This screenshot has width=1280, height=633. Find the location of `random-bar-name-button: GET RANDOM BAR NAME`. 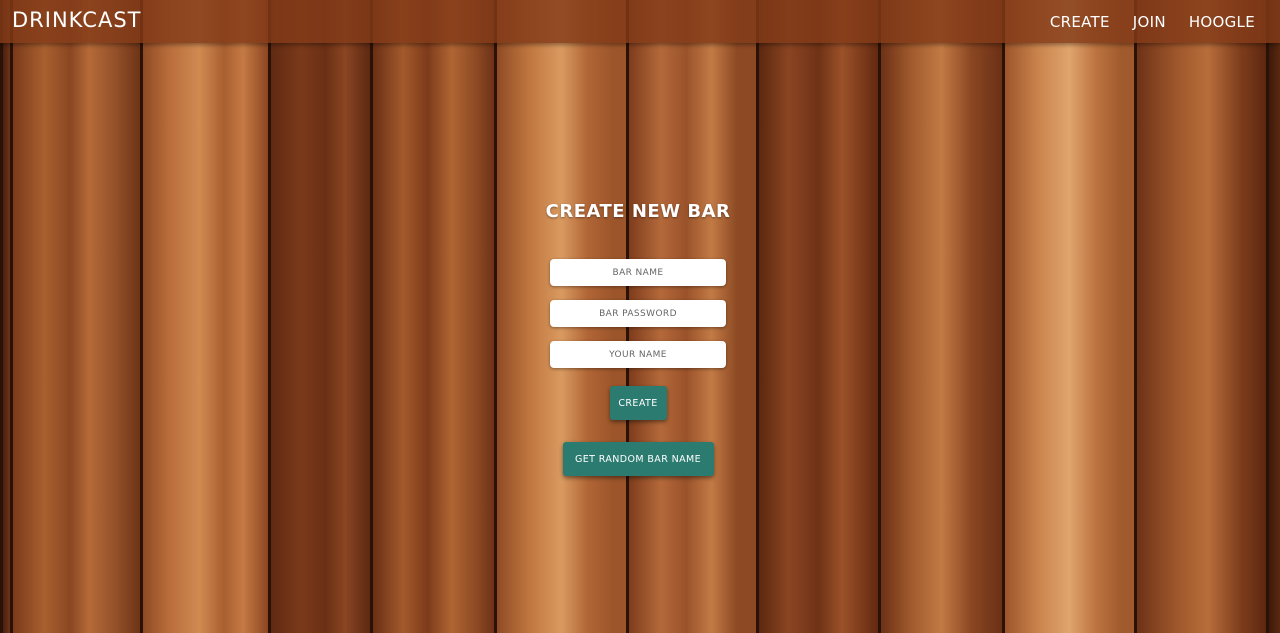

random-bar-name-button: GET RANDOM BAR NAME is located at coordinates (638, 459).